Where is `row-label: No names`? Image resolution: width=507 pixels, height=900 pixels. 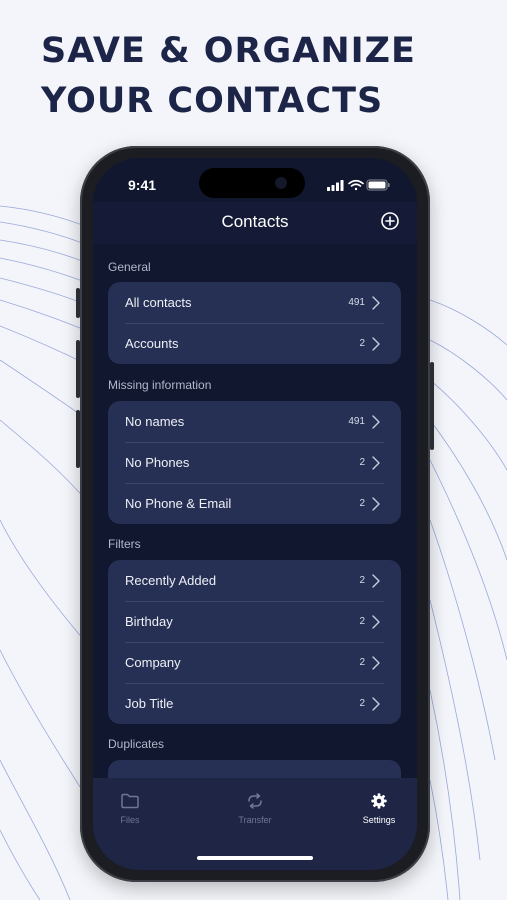 row-label: No names is located at coordinates (155, 421).